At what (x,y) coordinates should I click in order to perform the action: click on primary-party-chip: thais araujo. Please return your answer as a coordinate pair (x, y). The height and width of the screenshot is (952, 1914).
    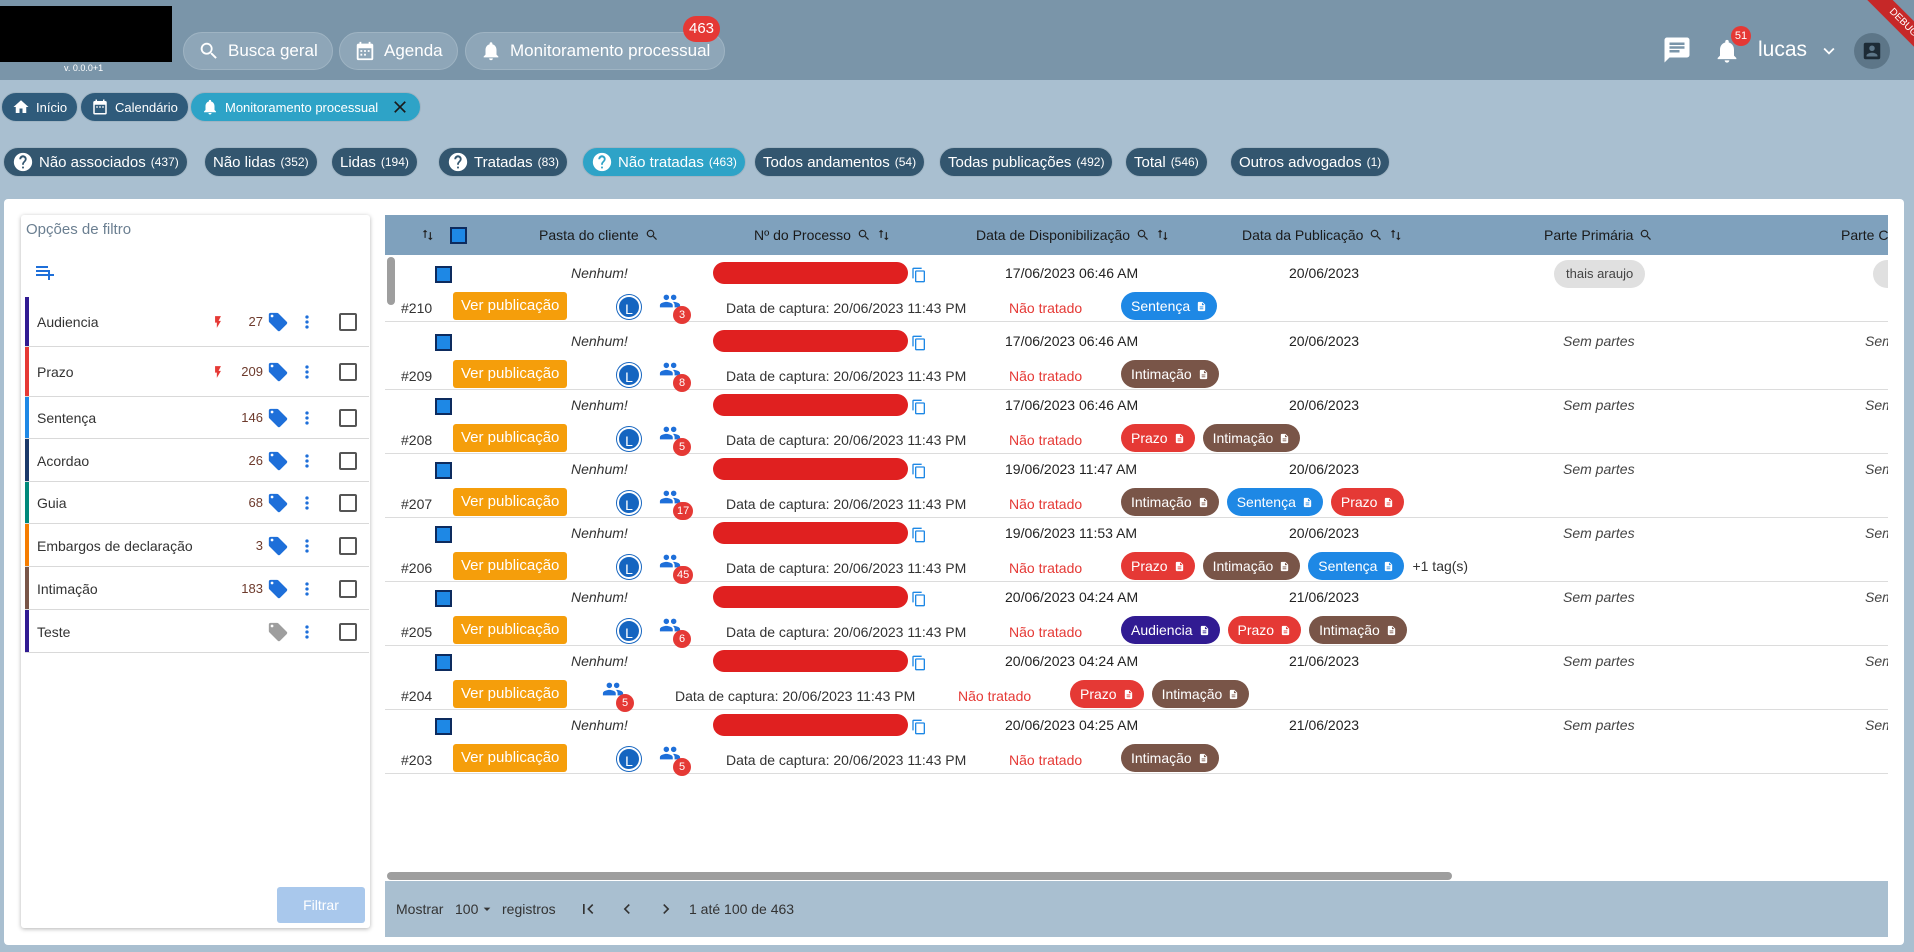
    Looking at the image, I should click on (1600, 274).